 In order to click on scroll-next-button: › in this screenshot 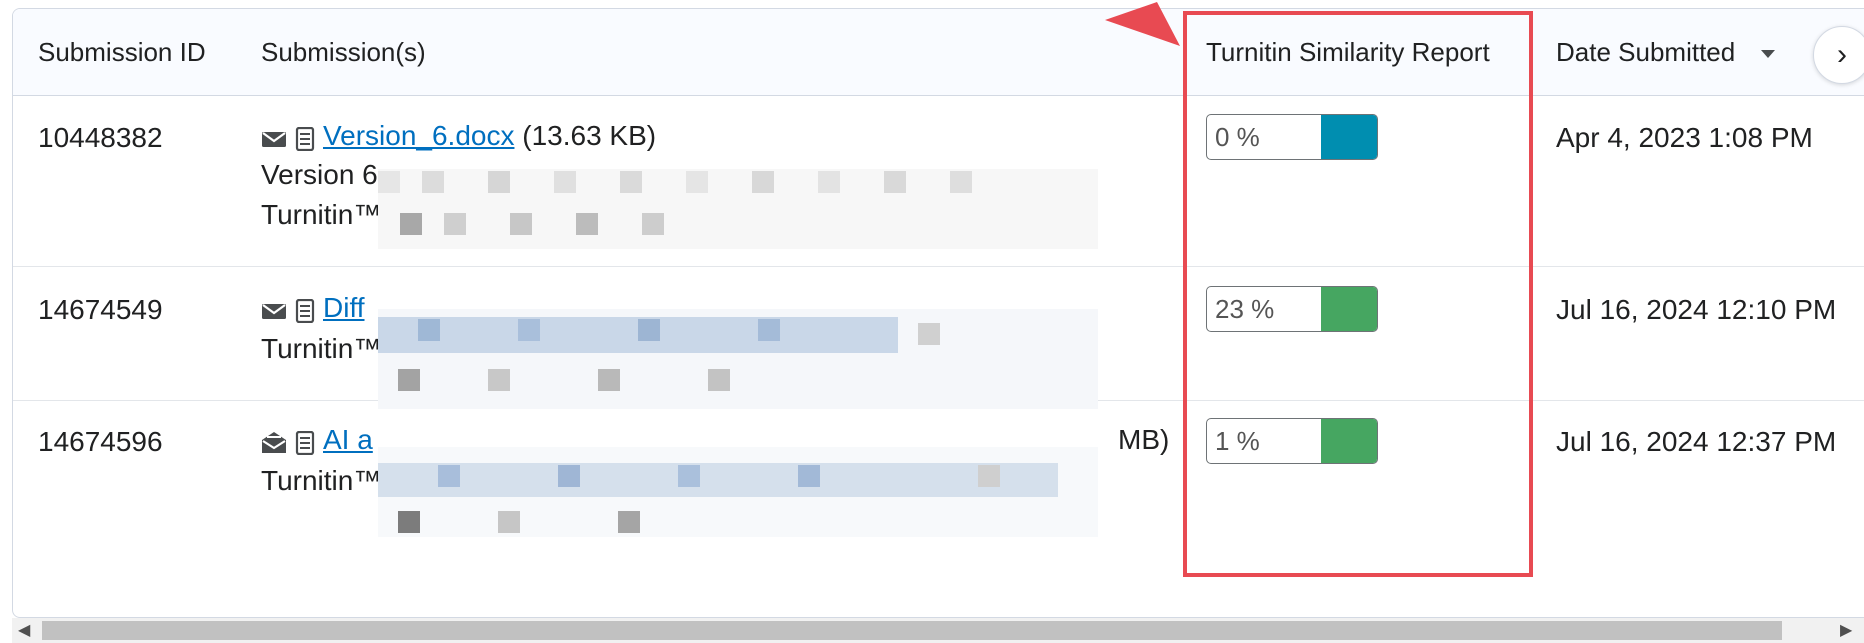, I will do `click(1838, 55)`.